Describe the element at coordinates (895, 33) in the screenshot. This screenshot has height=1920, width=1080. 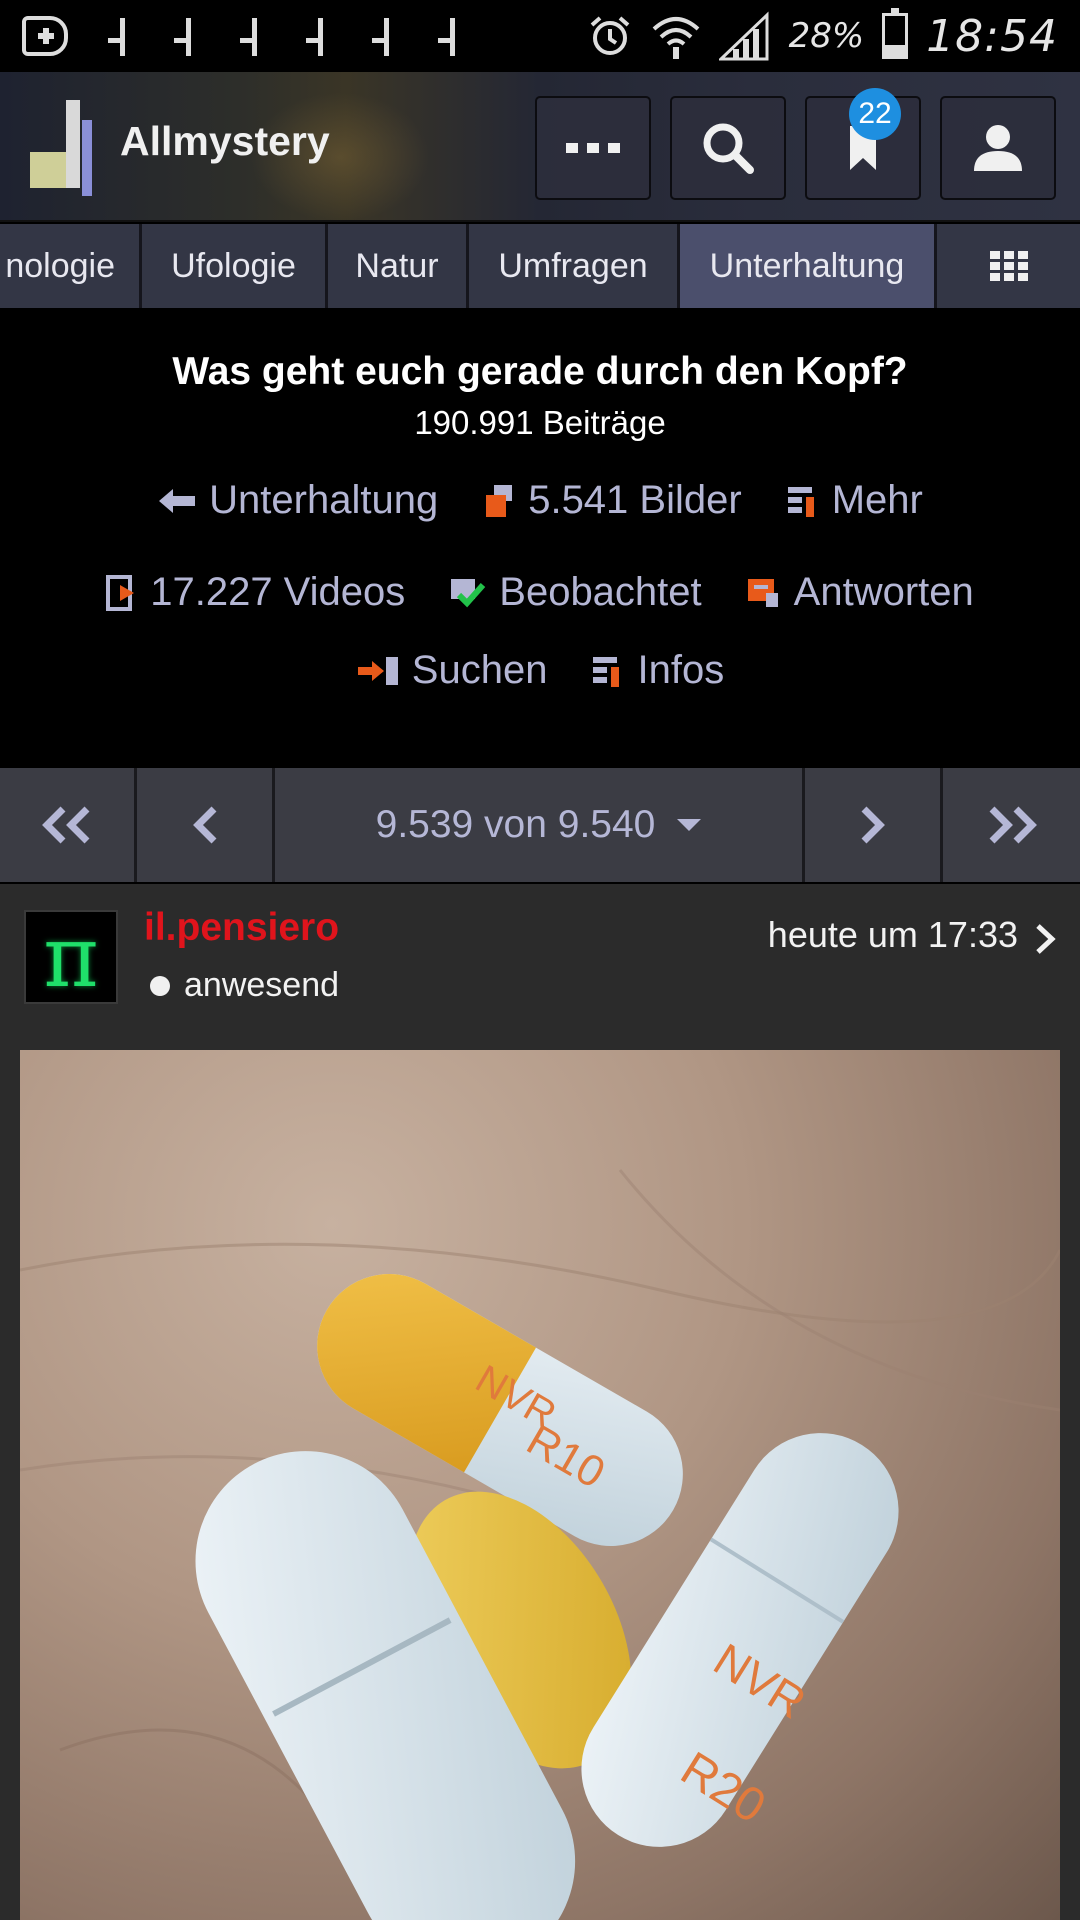
I see `battery-icon` at that location.